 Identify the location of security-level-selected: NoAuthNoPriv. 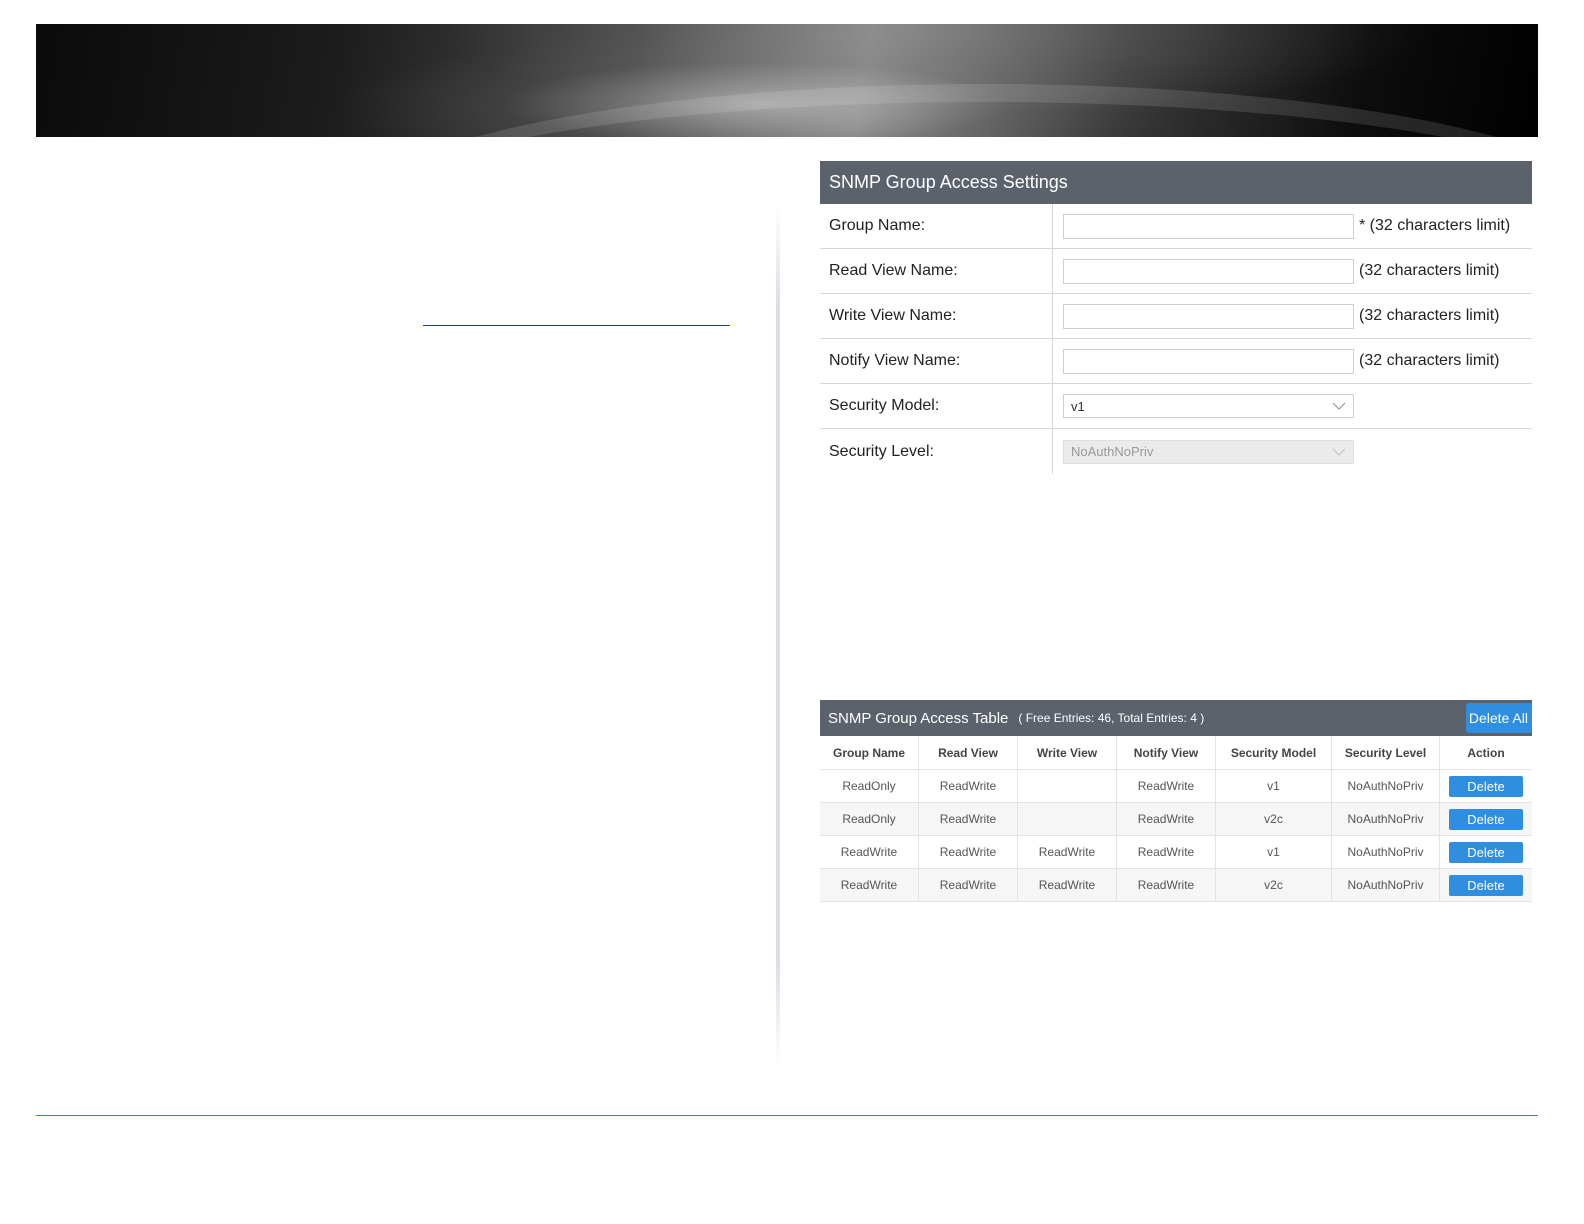
(1112, 451).